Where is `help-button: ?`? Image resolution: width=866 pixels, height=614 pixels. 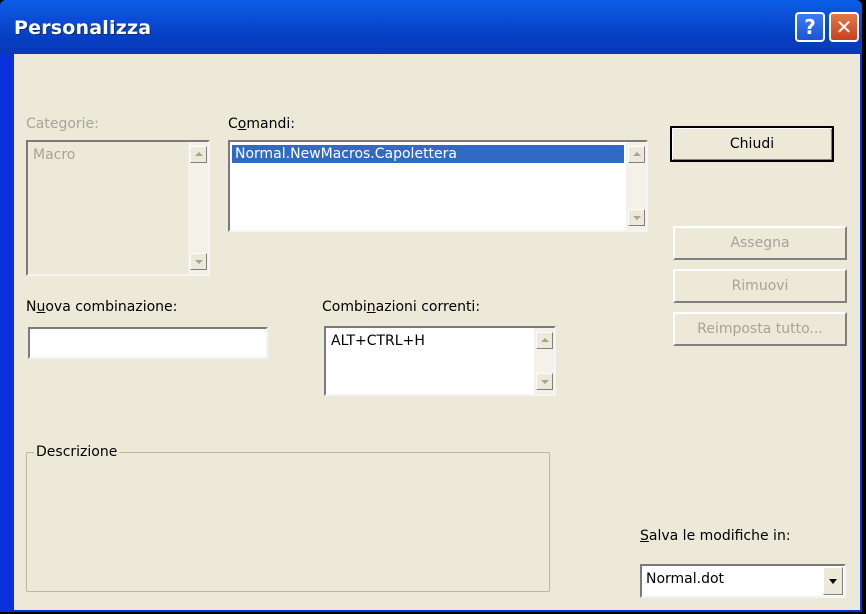
help-button: ? is located at coordinates (810, 27).